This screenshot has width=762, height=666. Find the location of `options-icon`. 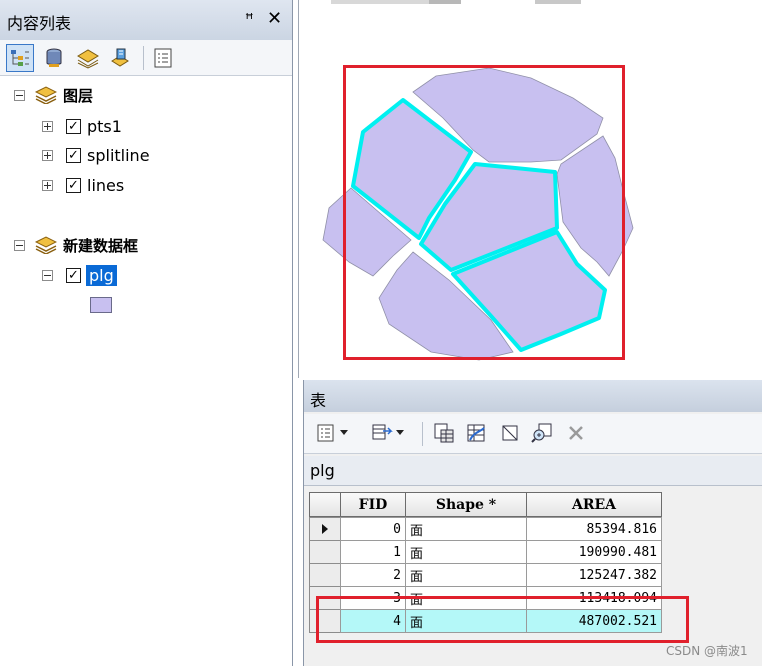

options-icon is located at coordinates (163, 58).